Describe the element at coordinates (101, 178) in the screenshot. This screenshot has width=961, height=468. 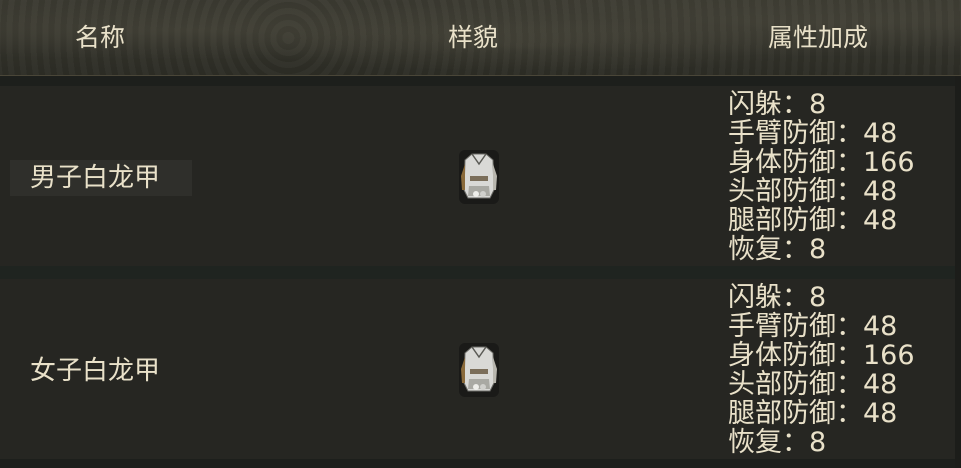
I see `item-name: 男子白龙甲` at that location.